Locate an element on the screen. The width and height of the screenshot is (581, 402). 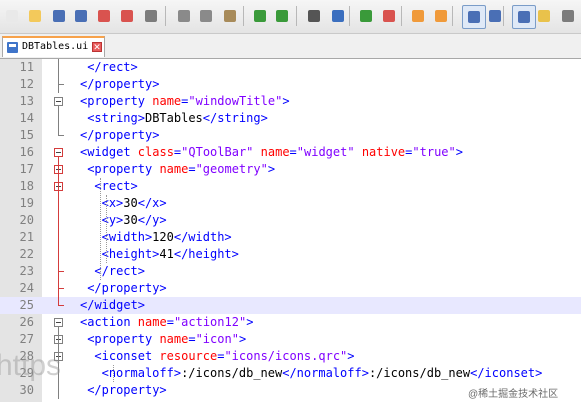
code-token: <width> is located at coordinates (127, 237).